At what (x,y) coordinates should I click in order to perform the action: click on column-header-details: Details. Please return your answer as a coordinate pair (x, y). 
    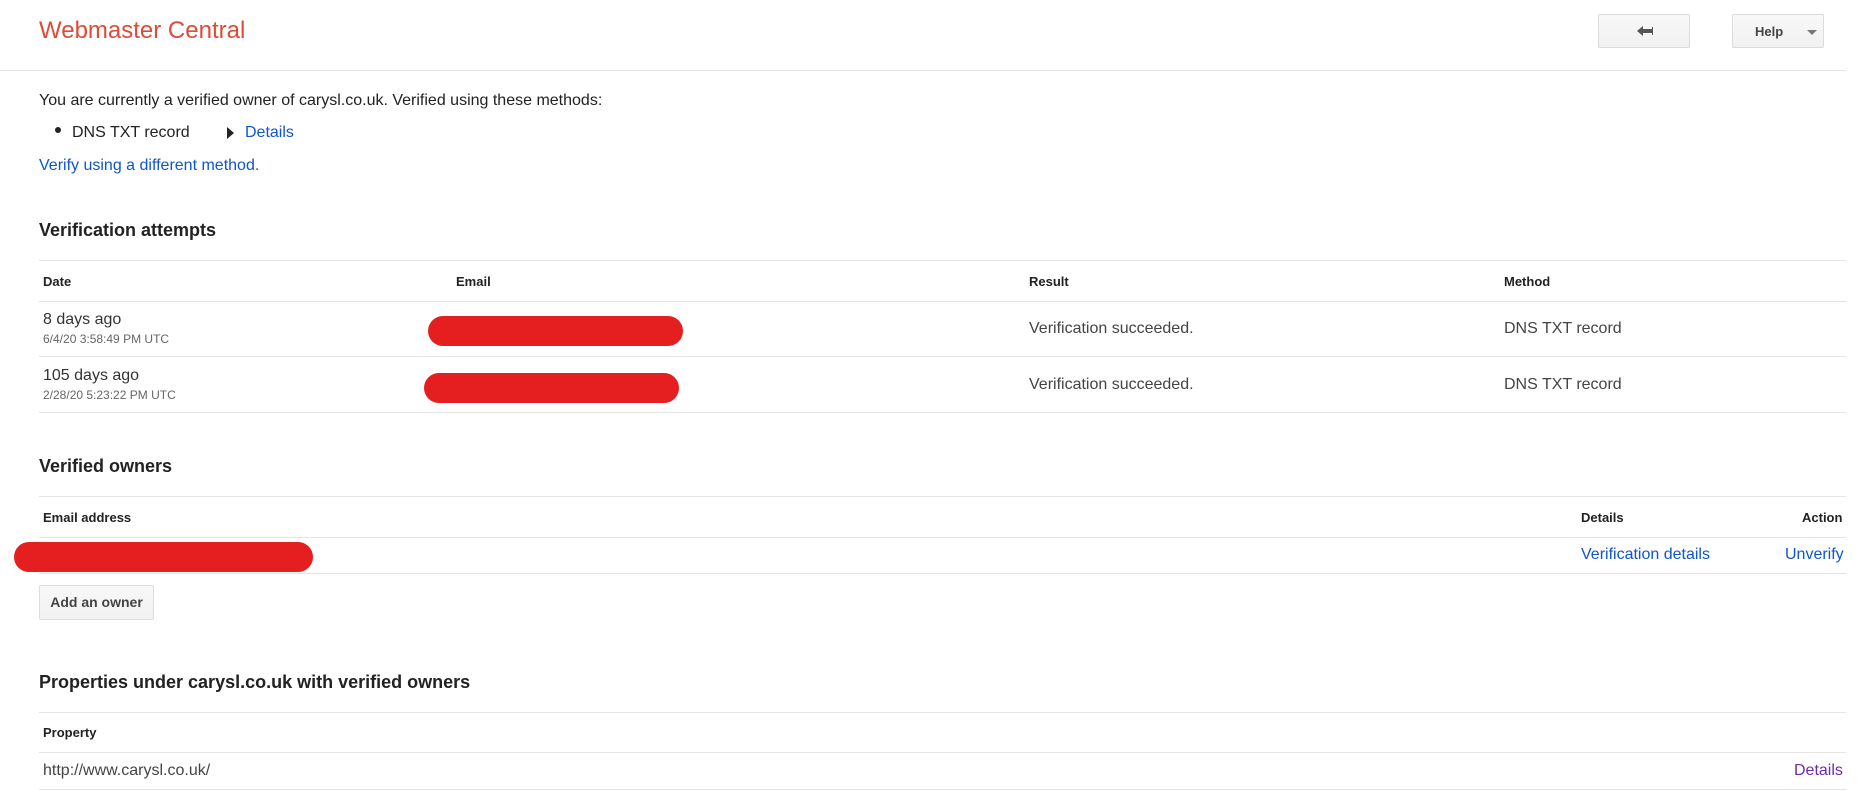
    Looking at the image, I should click on (1602, 517).